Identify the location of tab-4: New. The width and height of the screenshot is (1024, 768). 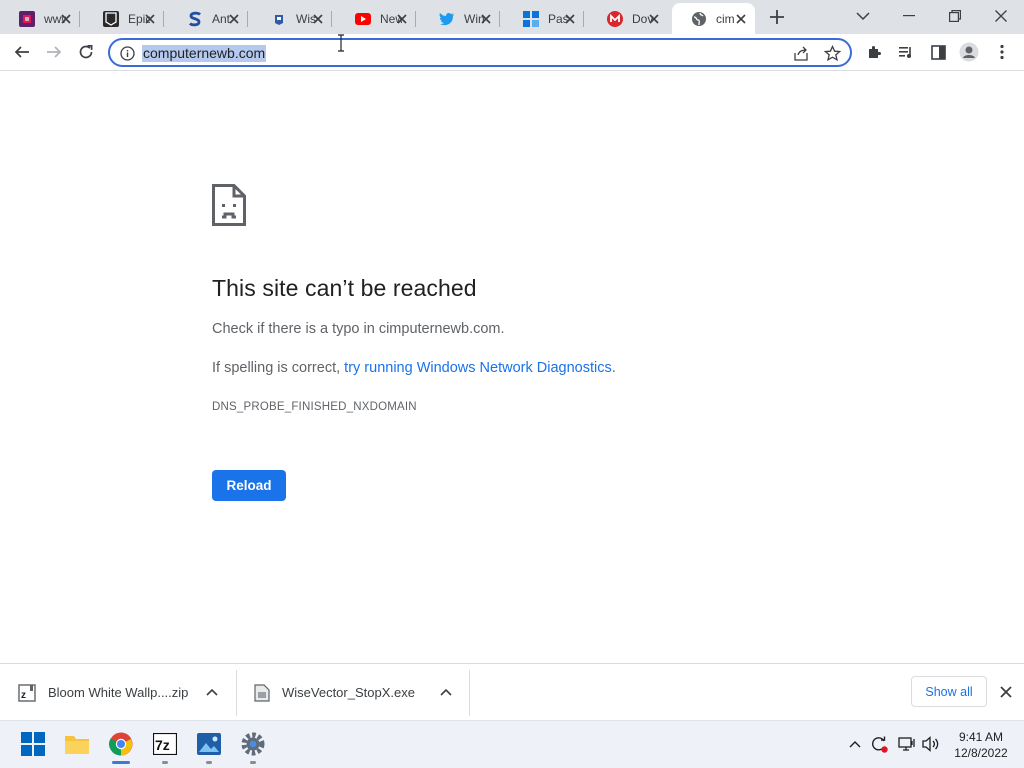
(376, 18).